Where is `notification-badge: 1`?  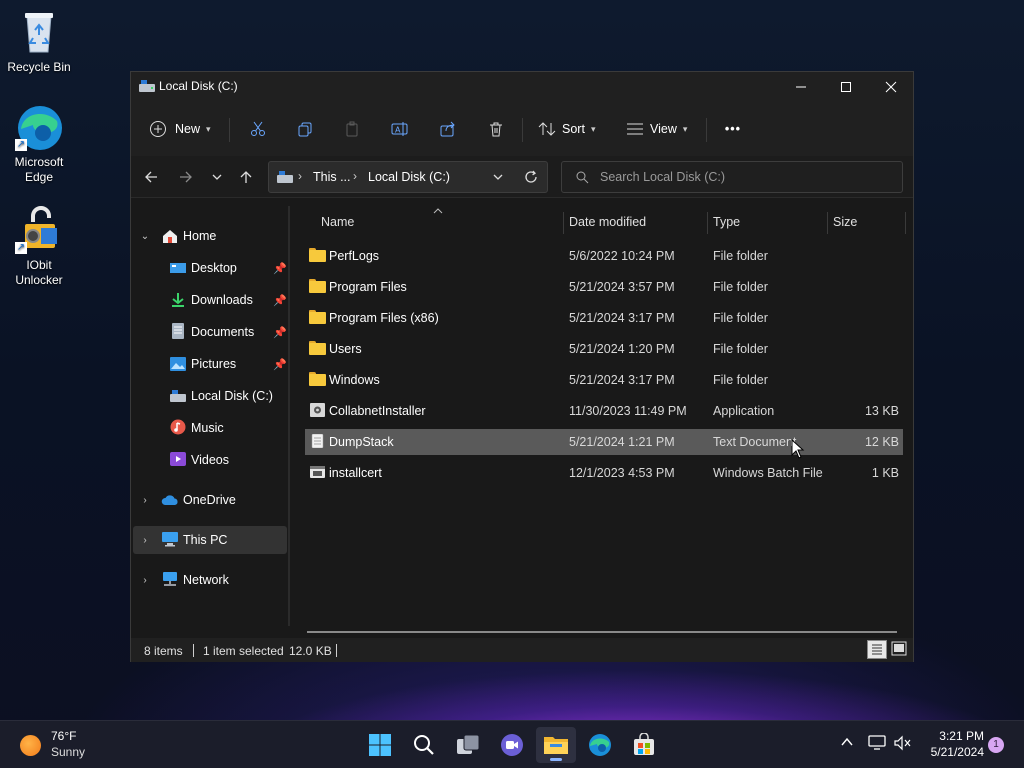
notification-badge: 1 is located at coordinates (996, 745).